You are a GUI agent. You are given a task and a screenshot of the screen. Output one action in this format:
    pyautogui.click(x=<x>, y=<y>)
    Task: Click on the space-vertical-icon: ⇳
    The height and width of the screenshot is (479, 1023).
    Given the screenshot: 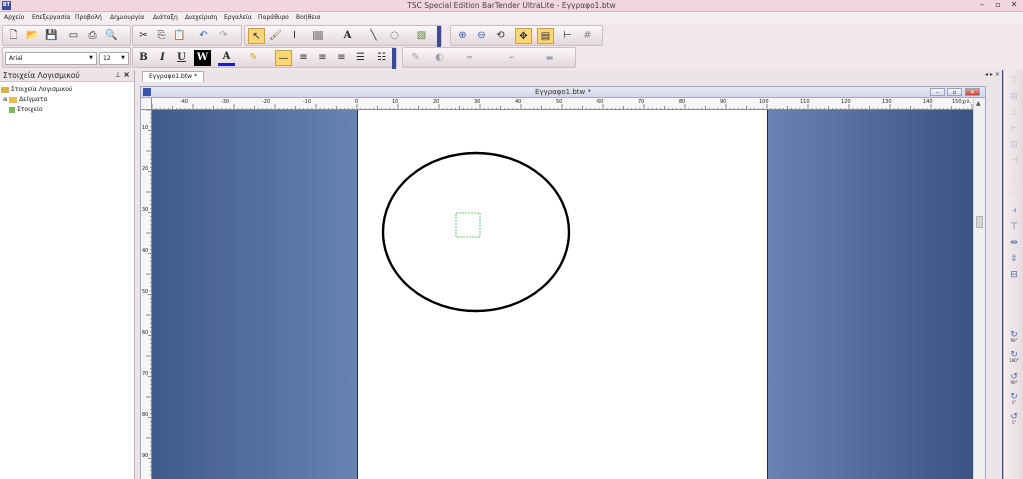 What is the action you would take?
    pyautogui.click(x=1014, y=259)
    